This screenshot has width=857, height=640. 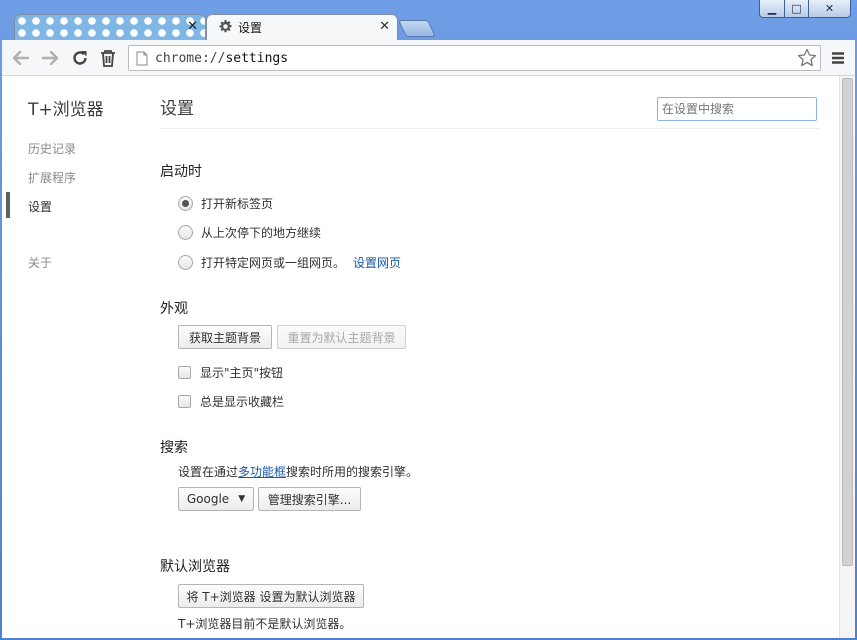 What do you see at coordinates (80, 58) in the screenshot?
I see `reload-icon` at bounding box center [80, 58].